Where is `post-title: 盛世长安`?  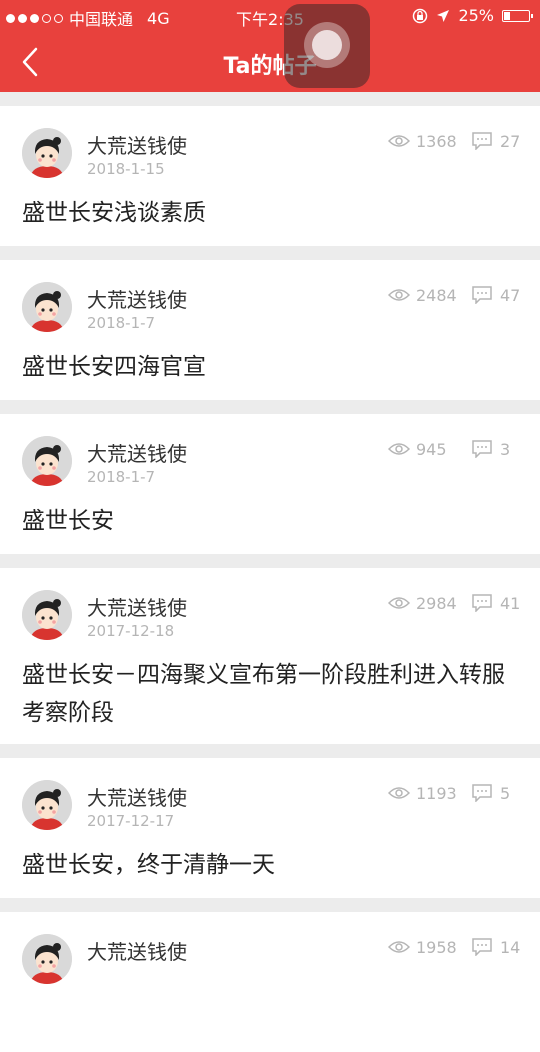
post-title: 盛世长安 is located at coordinates (271, 521).